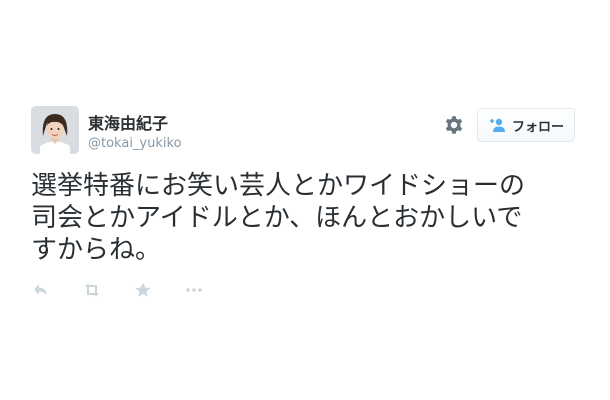  What do you see at coordinates (55, 130) in the screenshot?
I see `avatar` at bounding box center [55, 130].